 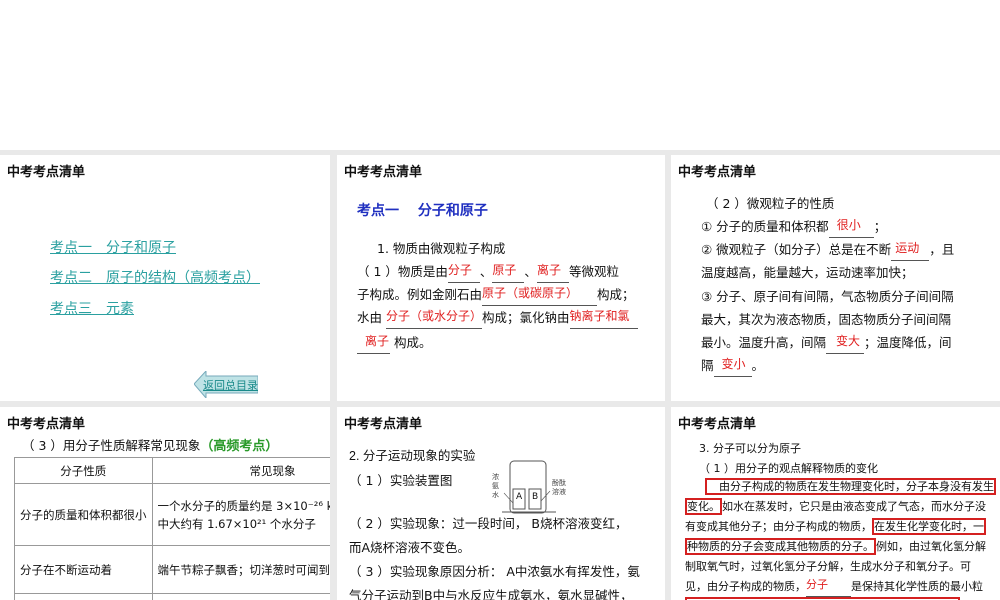 What do you see at coordinates (616, 294) in the screenshot?
I see `text: 构成；` at bounding box center [616, 294].